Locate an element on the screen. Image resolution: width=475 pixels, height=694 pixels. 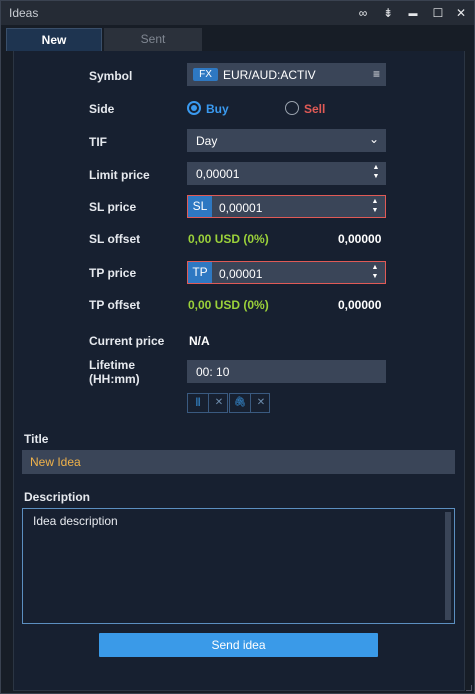
send-idea-button: Send idea is located at coordinates (238, 645).